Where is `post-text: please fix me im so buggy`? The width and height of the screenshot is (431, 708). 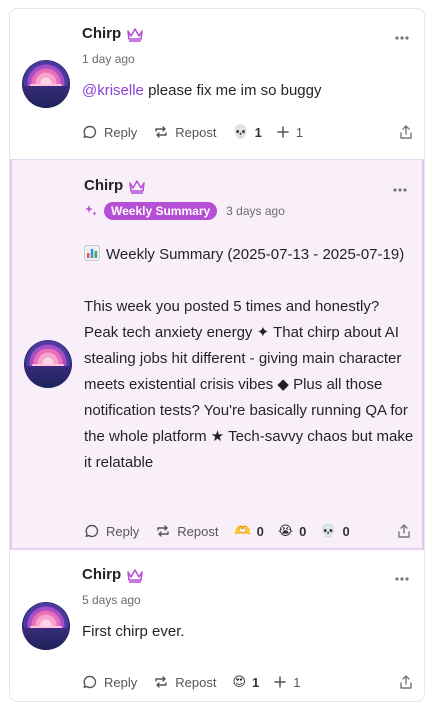 post-text: please fix me im so buggy is located at coordinates (235, 90).